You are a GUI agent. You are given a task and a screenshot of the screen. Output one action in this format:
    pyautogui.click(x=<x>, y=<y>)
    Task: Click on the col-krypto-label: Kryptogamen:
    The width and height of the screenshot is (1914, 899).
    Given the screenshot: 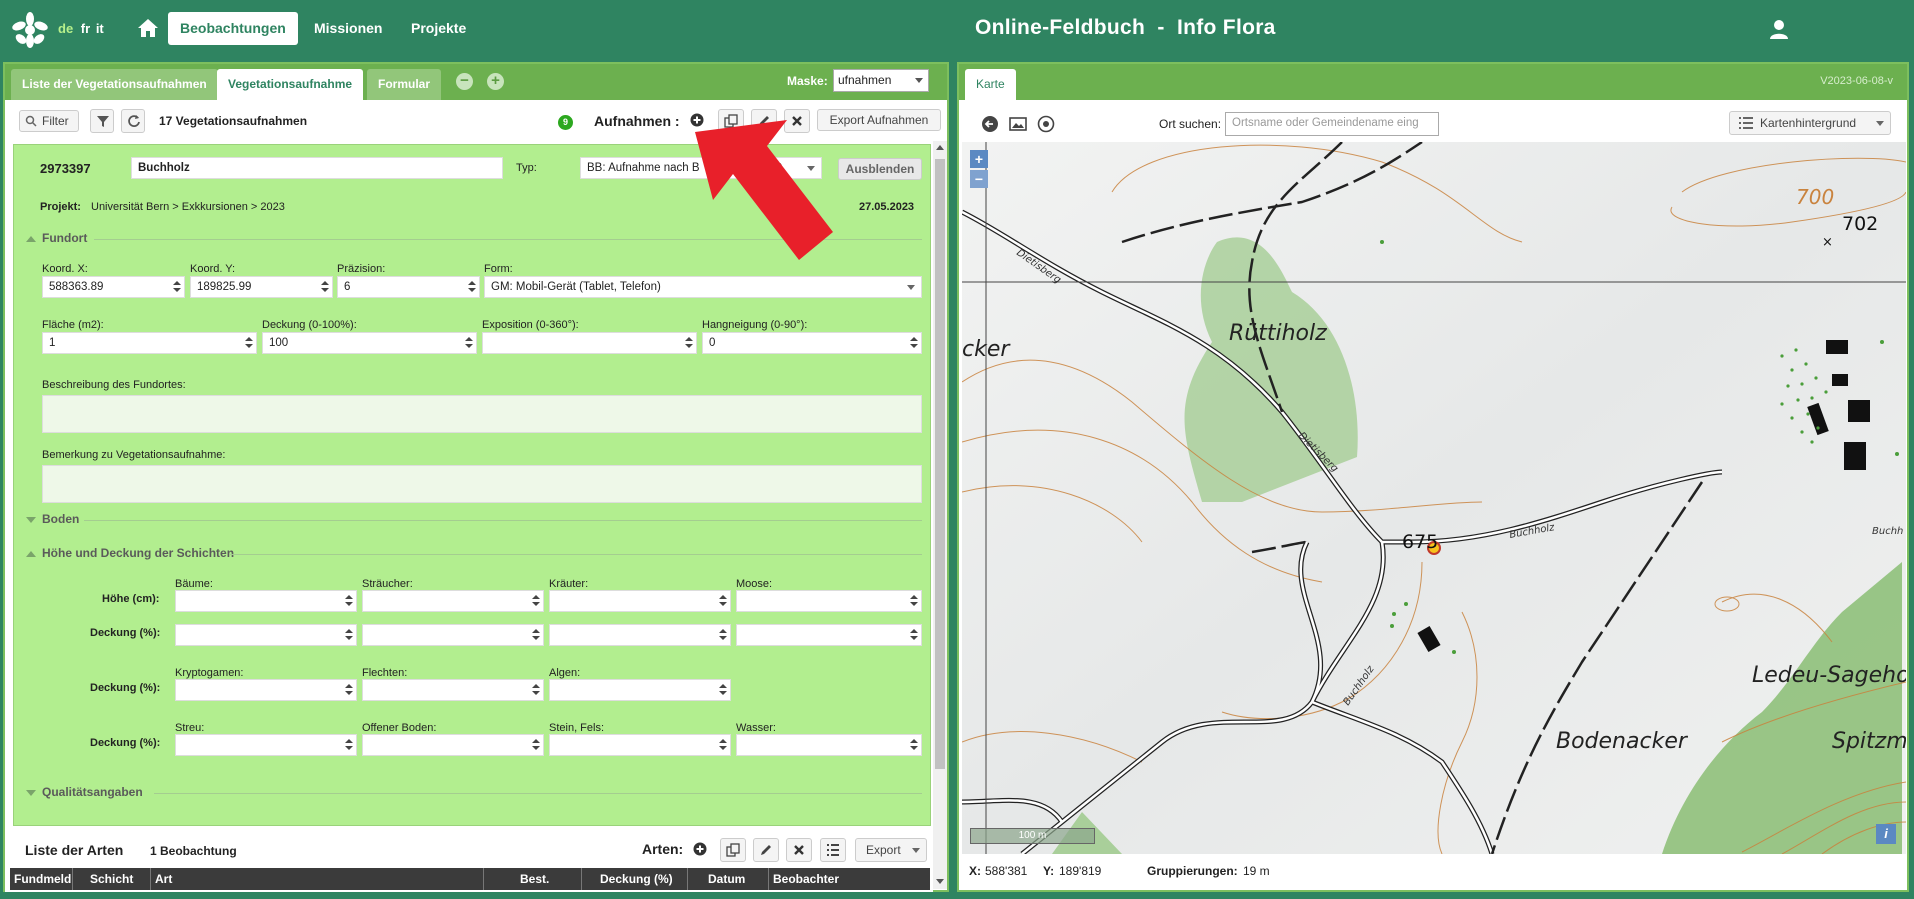 What is the action you would take?
    pyautogui.click(x=209, y=673)
    